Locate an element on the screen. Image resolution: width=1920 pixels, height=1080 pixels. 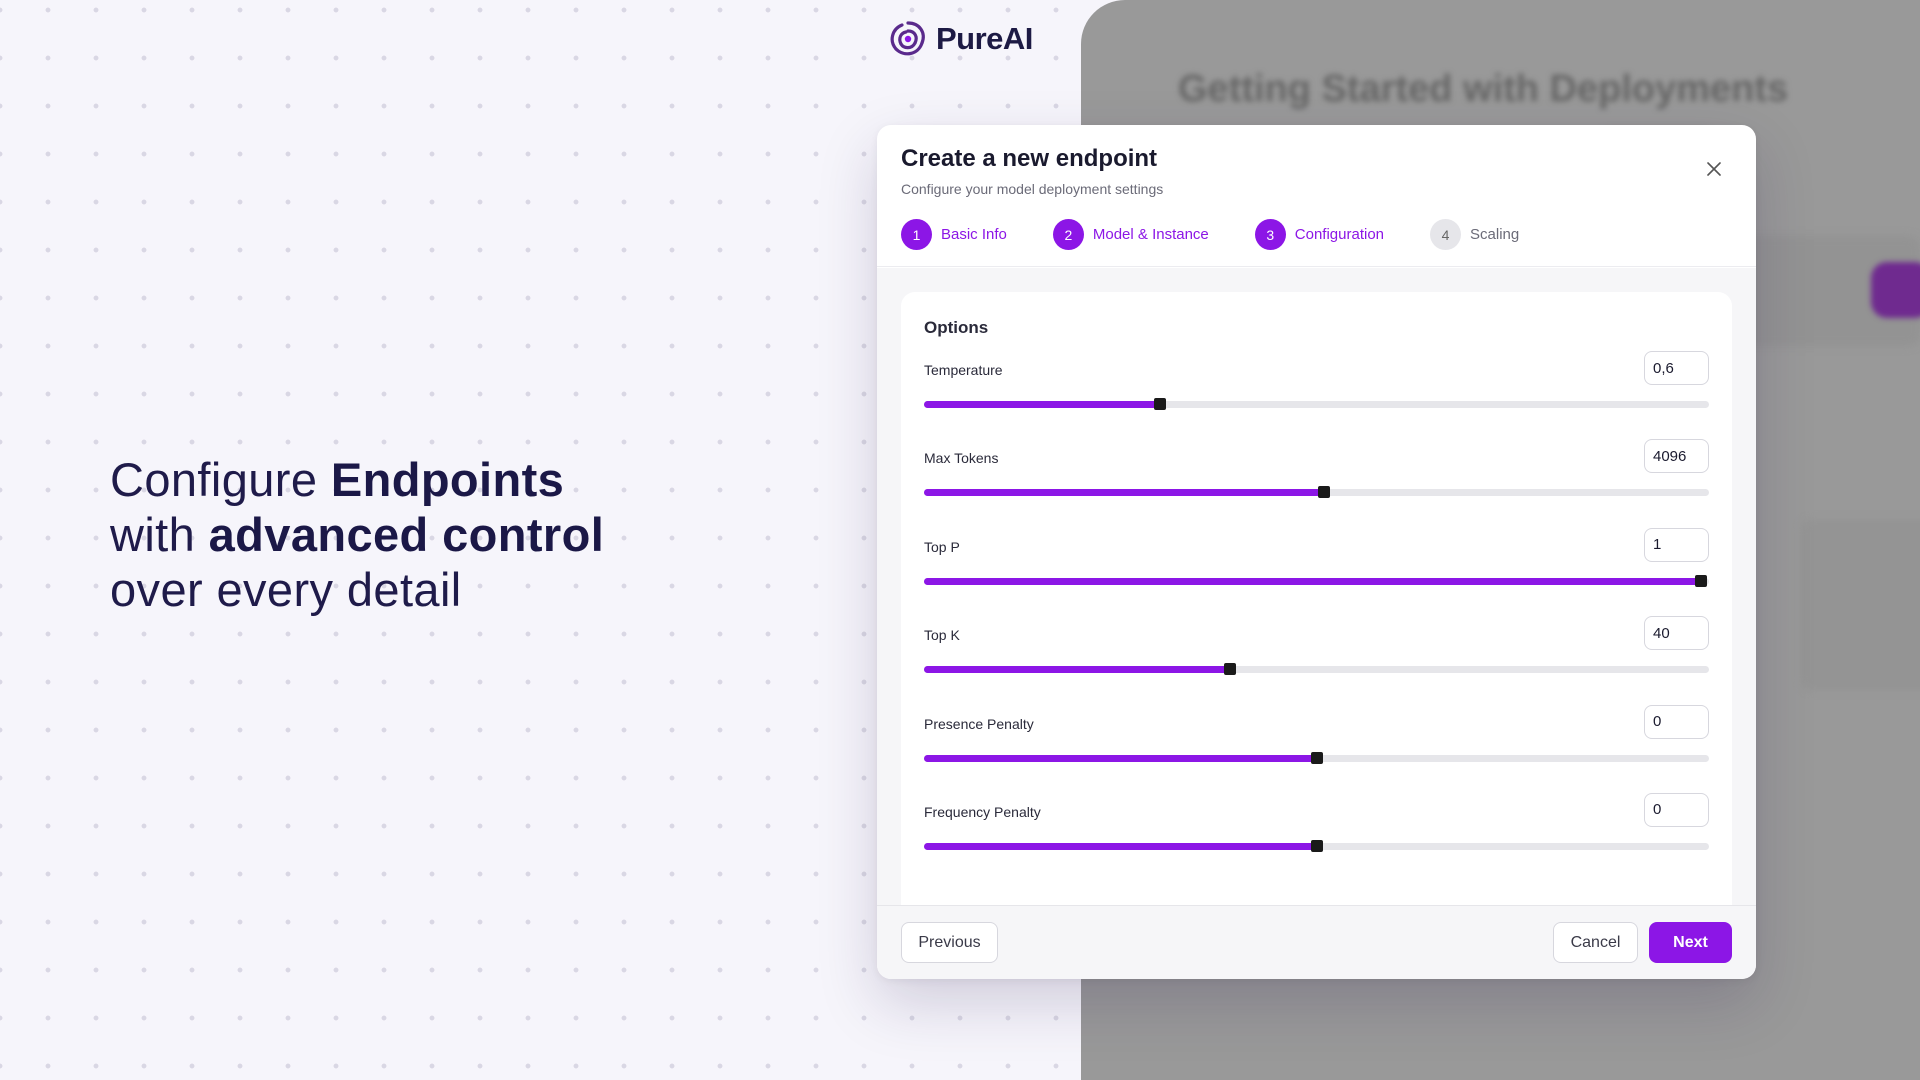
frequency-penalty-slider is located at coordinates (1316, 845).